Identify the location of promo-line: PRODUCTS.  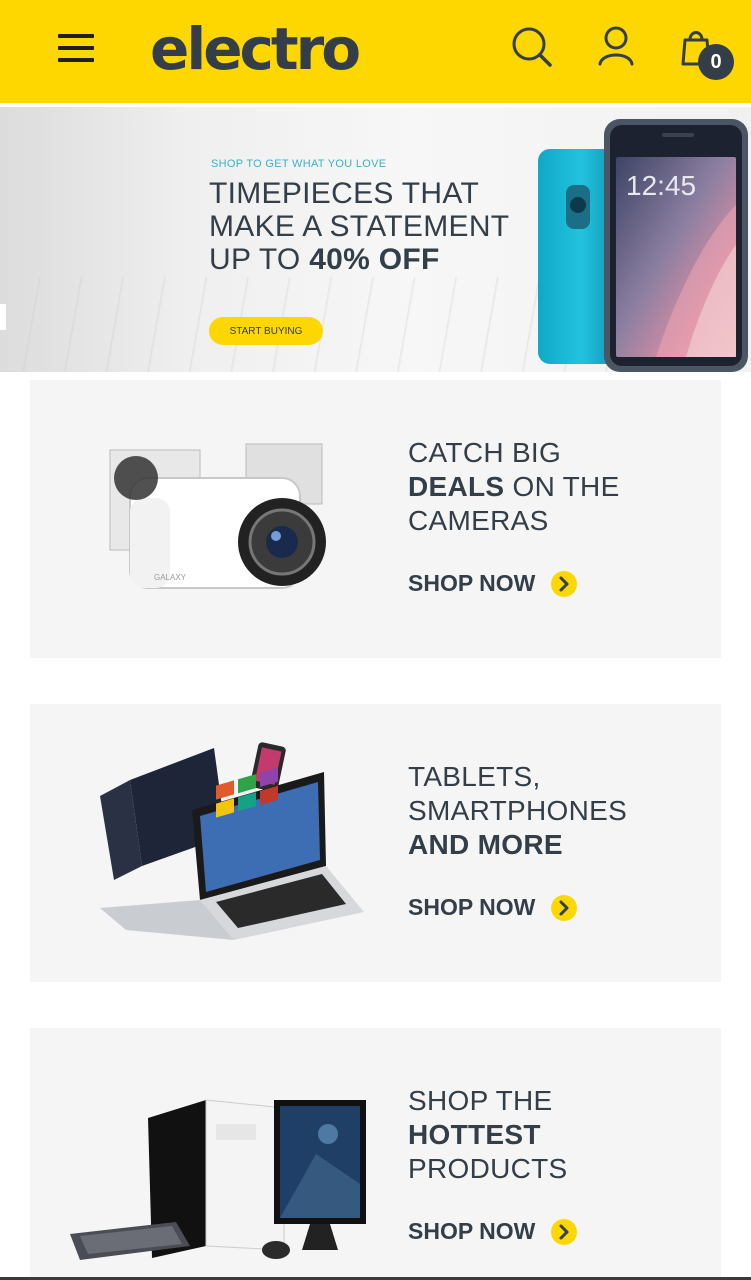
(488, 1168).